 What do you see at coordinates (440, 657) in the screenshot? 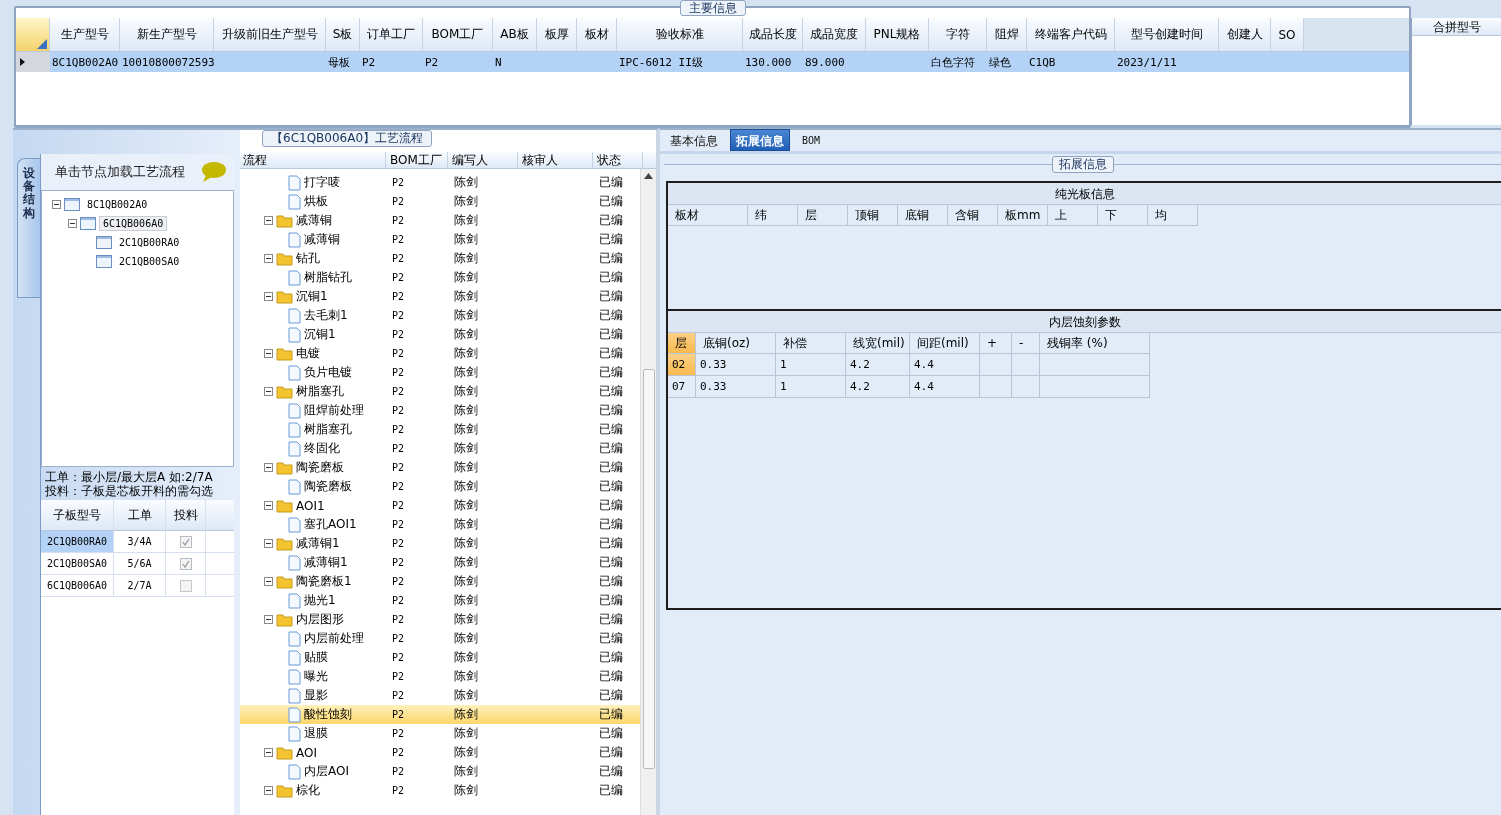
I see `process-row: 贴膜 P2 陈剑 已编` at bounding box center [440, 657].